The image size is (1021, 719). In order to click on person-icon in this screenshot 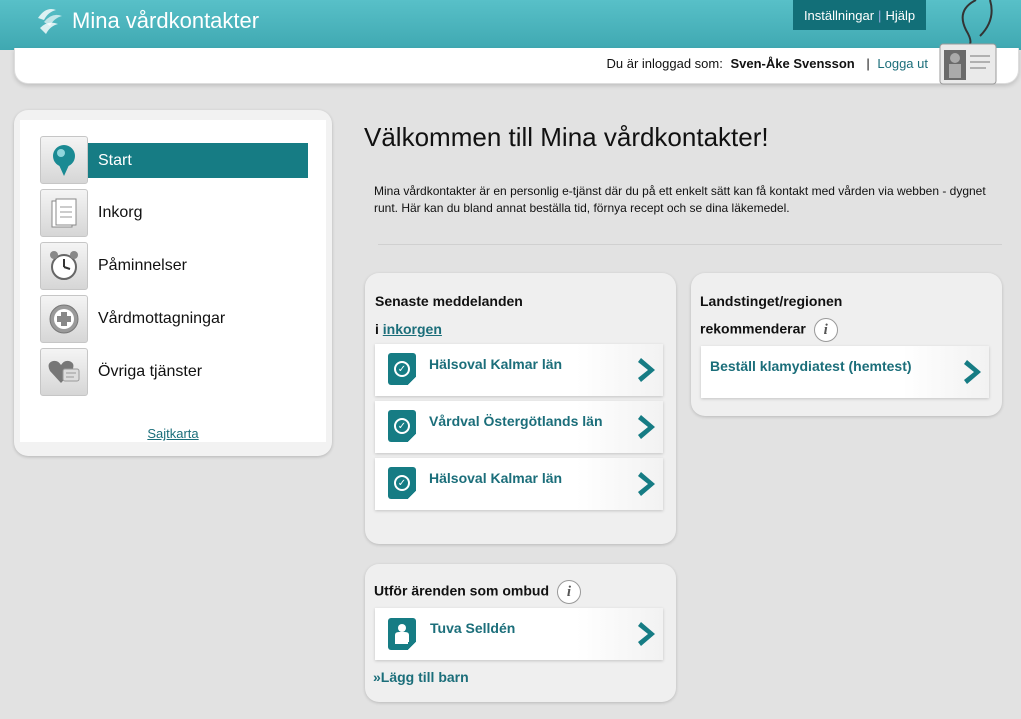, I will do `click(402, 634)`.